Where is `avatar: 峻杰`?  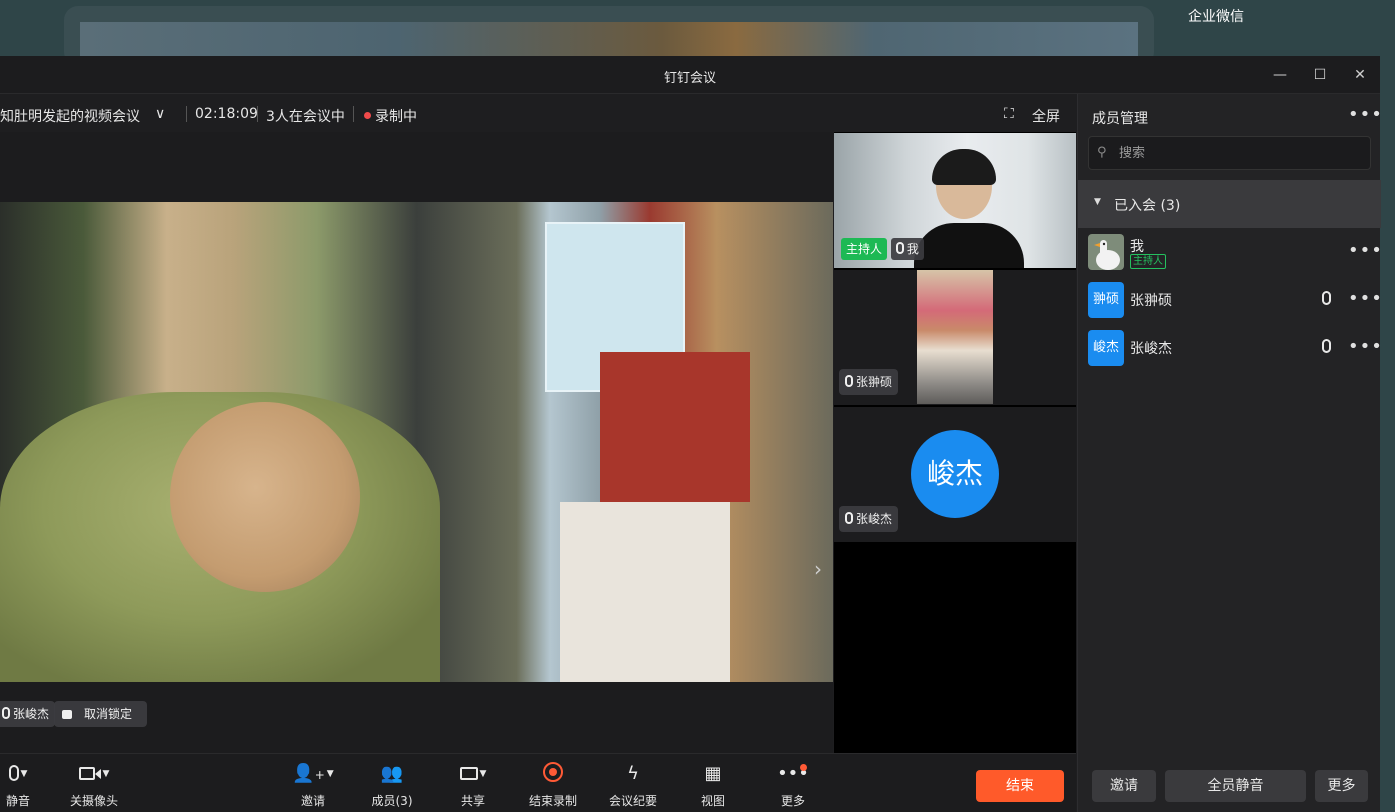
avatar: 峻杰 is located at coordinates (1106, 348).